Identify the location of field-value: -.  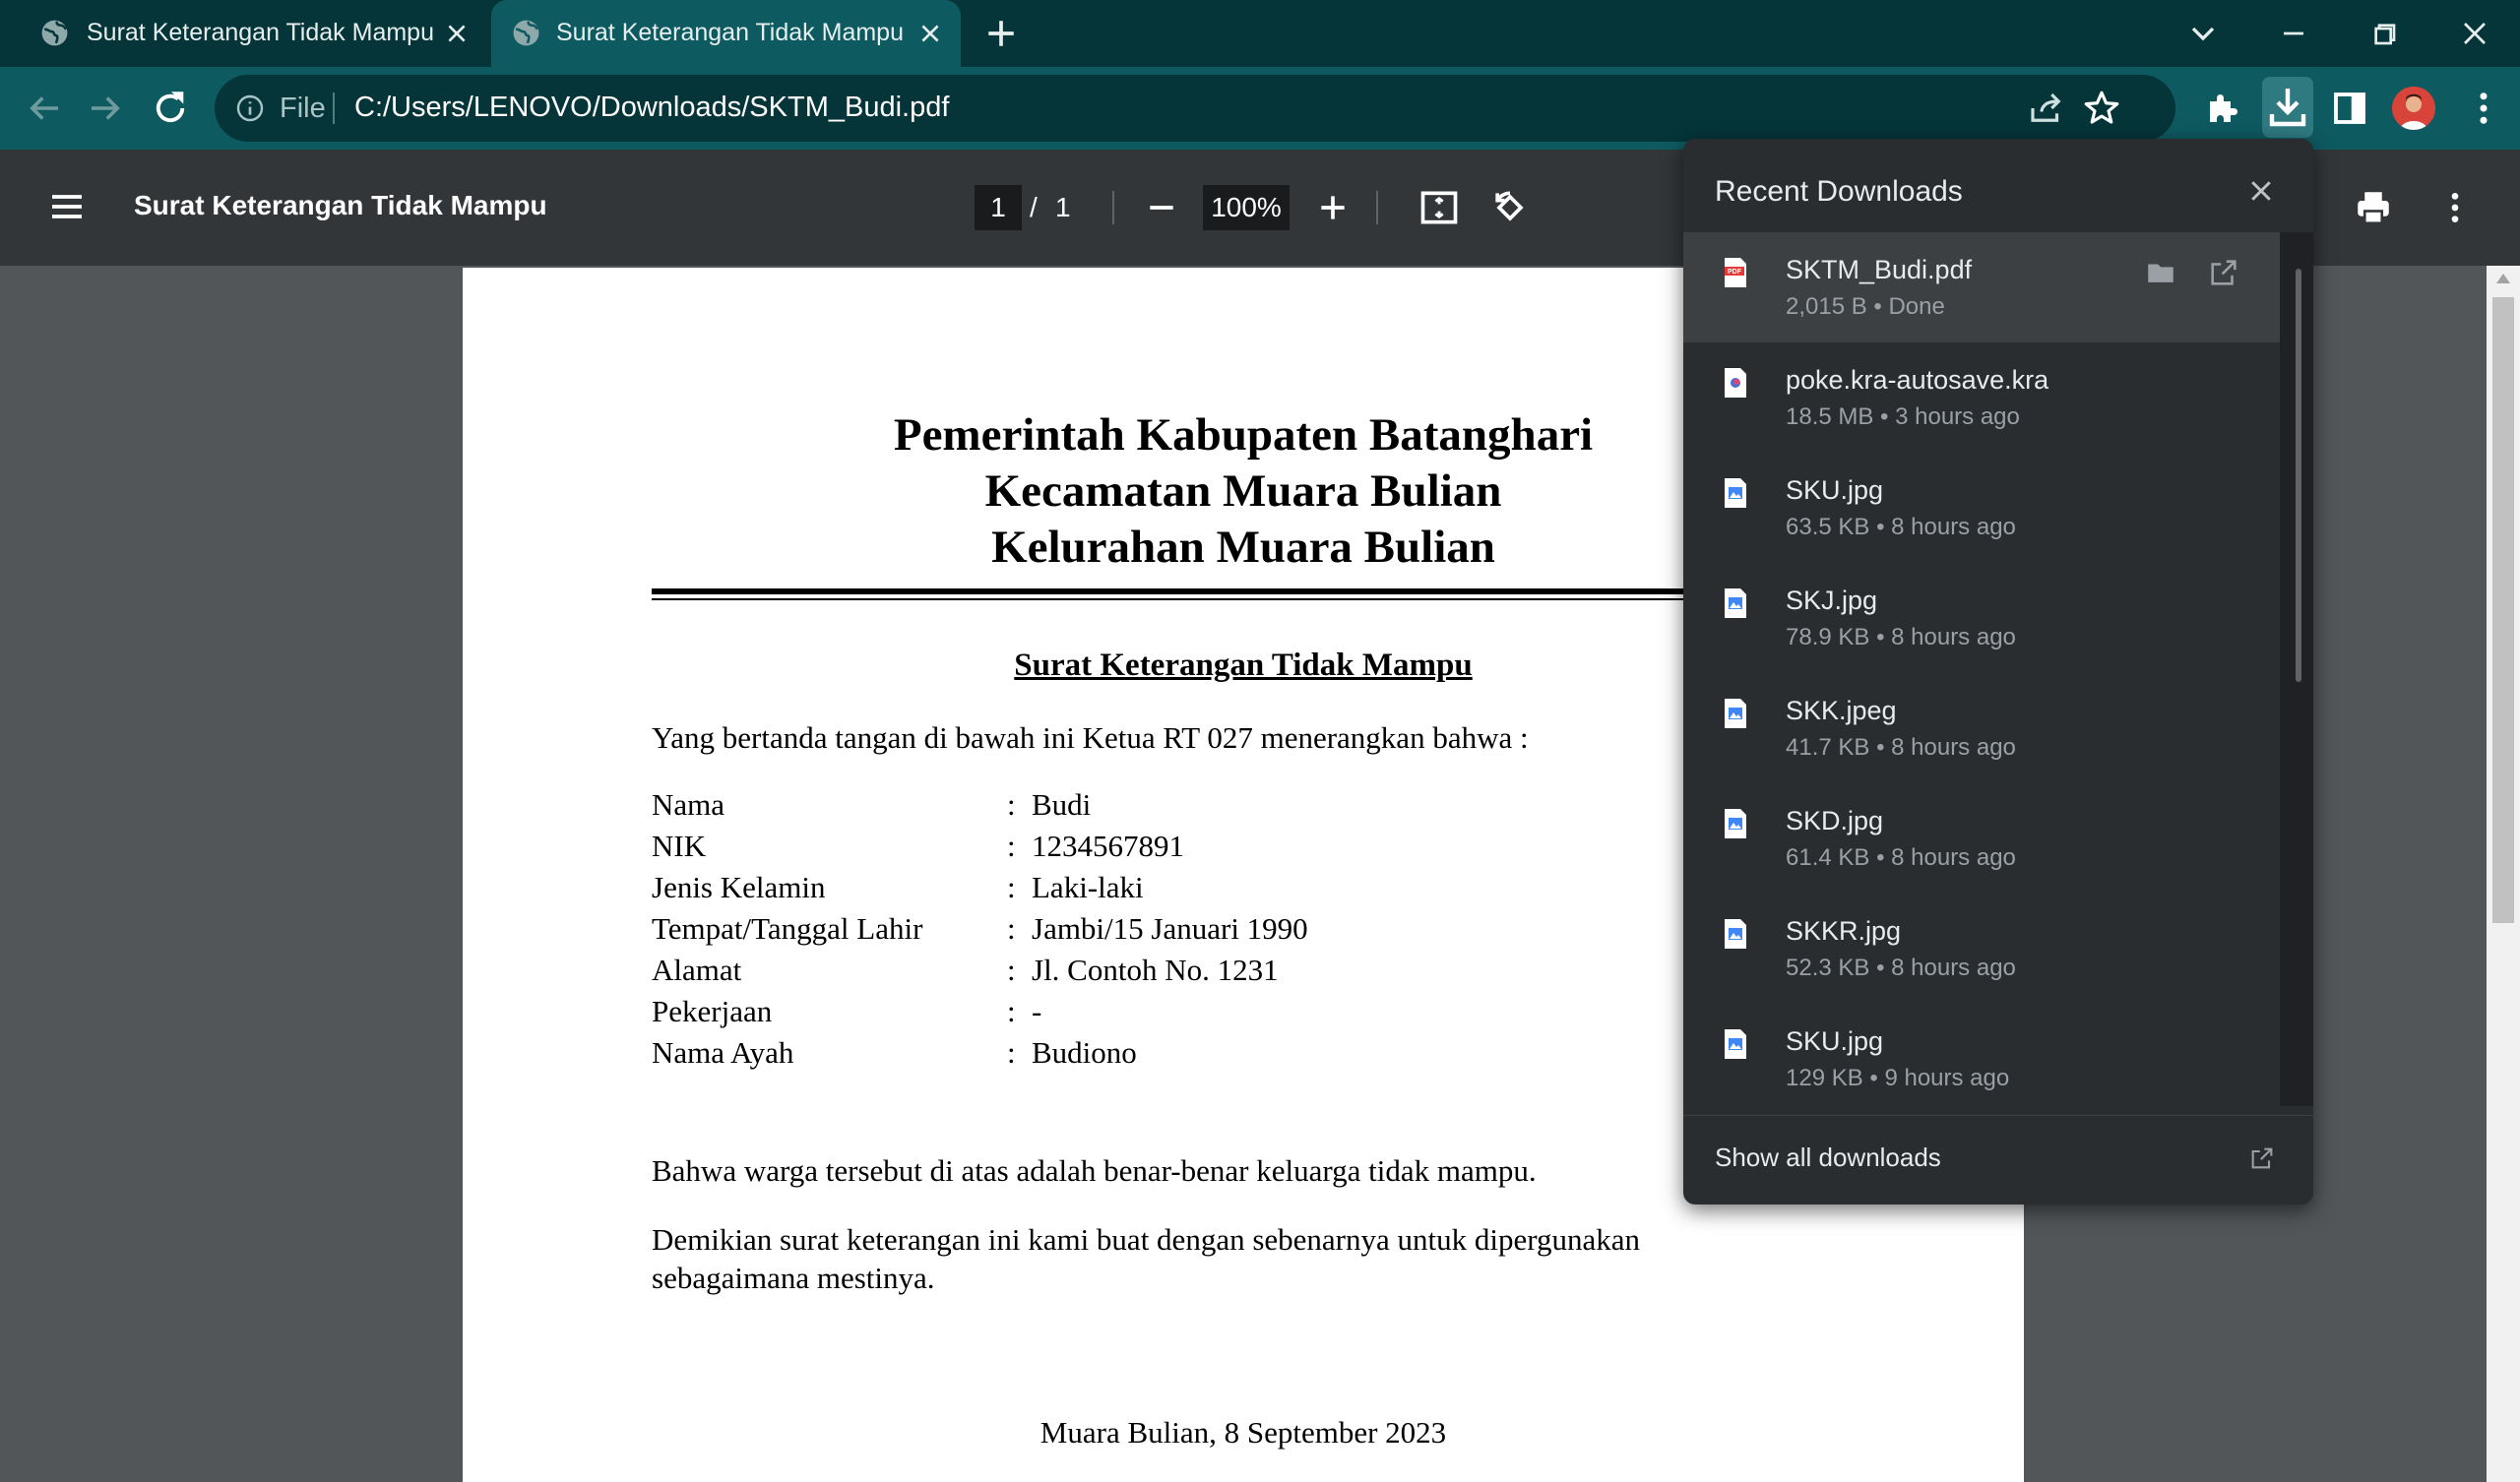
(1037, 1011).